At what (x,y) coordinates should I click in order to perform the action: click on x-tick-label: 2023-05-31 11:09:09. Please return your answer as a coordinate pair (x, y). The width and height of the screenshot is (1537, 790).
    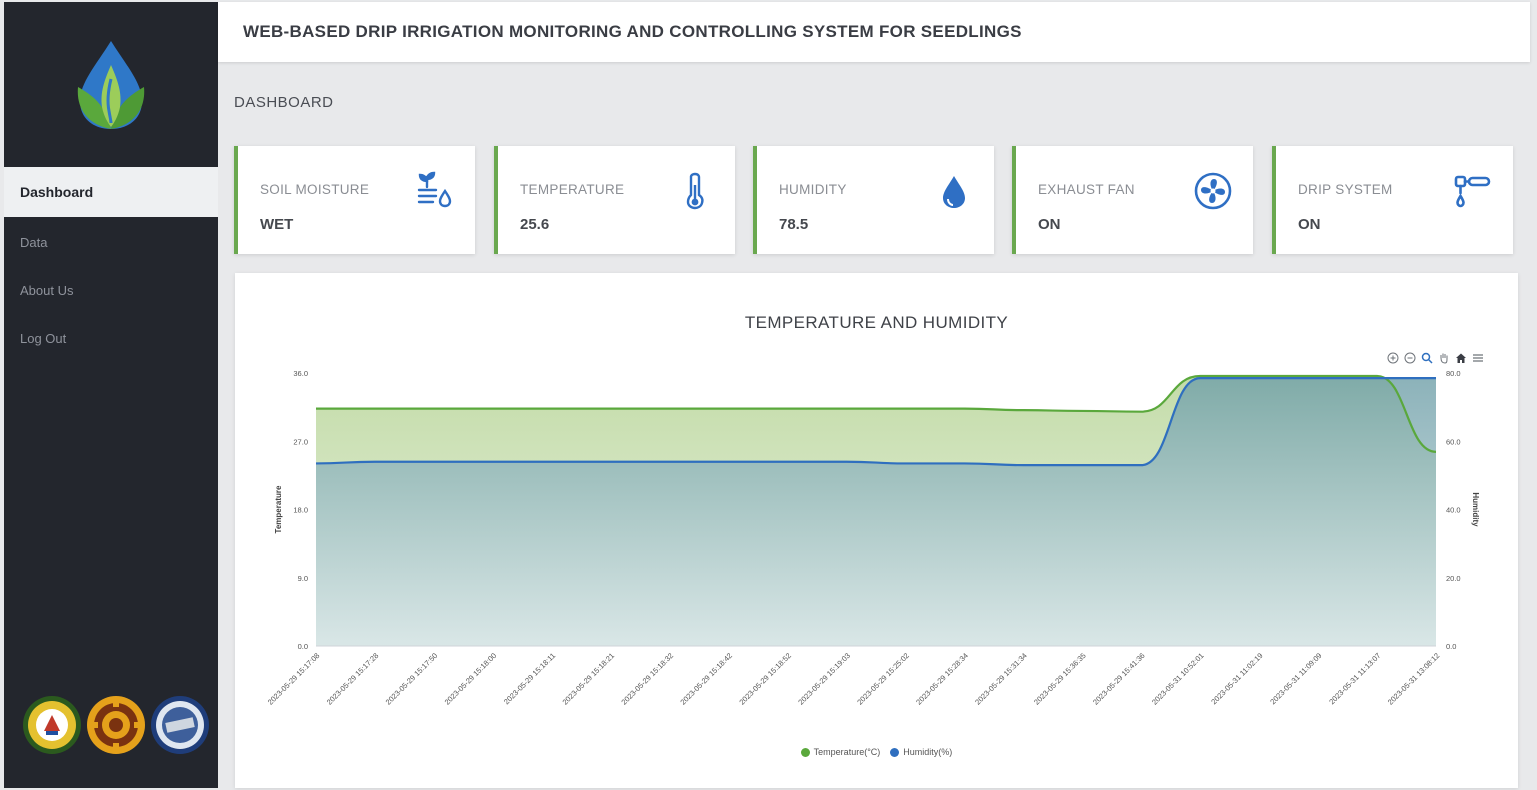
    Looking at the image, I should click on (1295, 678).